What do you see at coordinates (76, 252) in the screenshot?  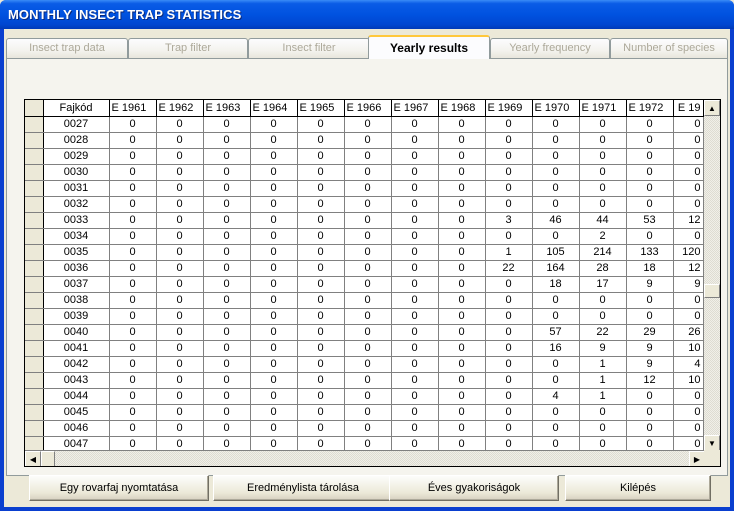 I see `species-code-cell: 0035` at bounding box center [76, 252].